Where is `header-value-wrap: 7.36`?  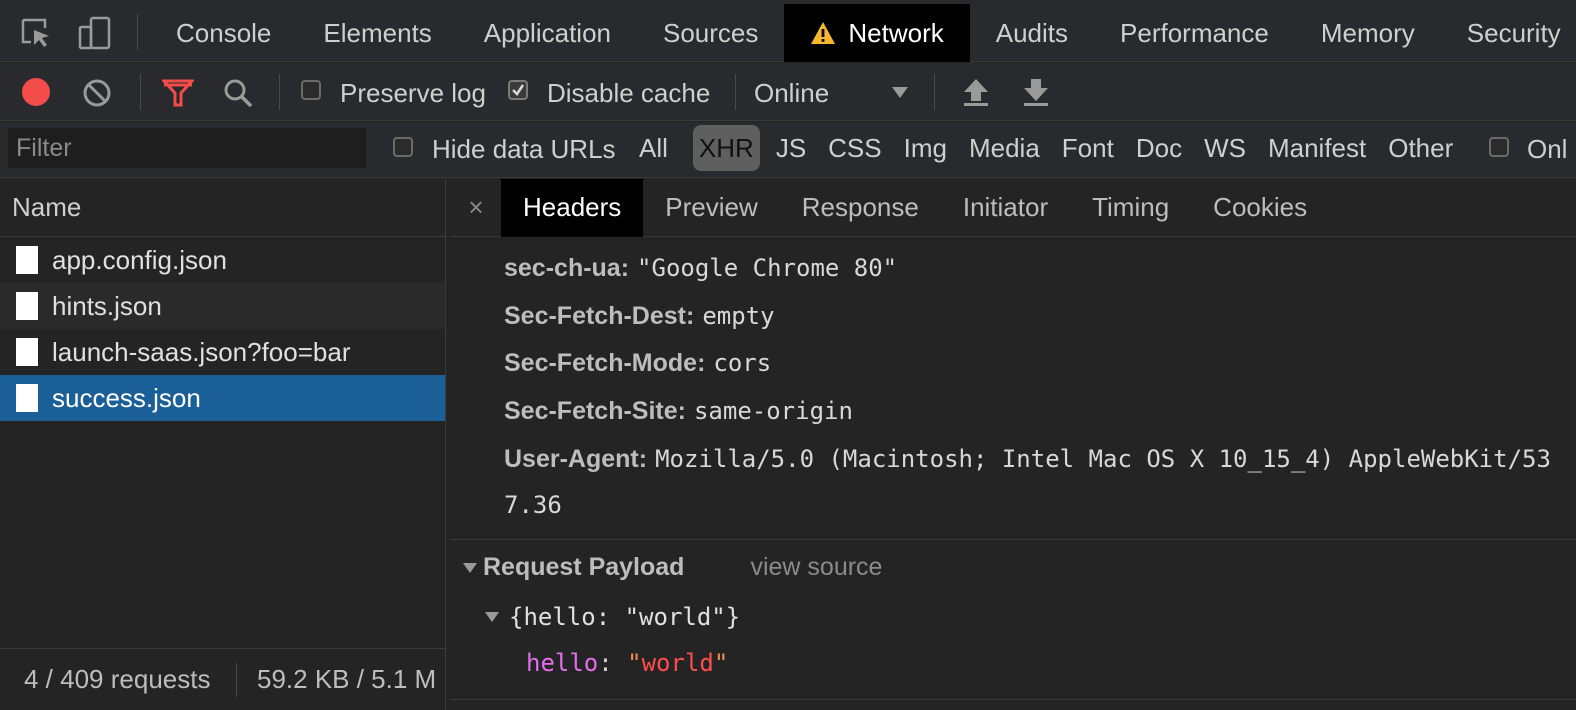
header-value-wrap: 7.36 is located at coordinates (533, 505).